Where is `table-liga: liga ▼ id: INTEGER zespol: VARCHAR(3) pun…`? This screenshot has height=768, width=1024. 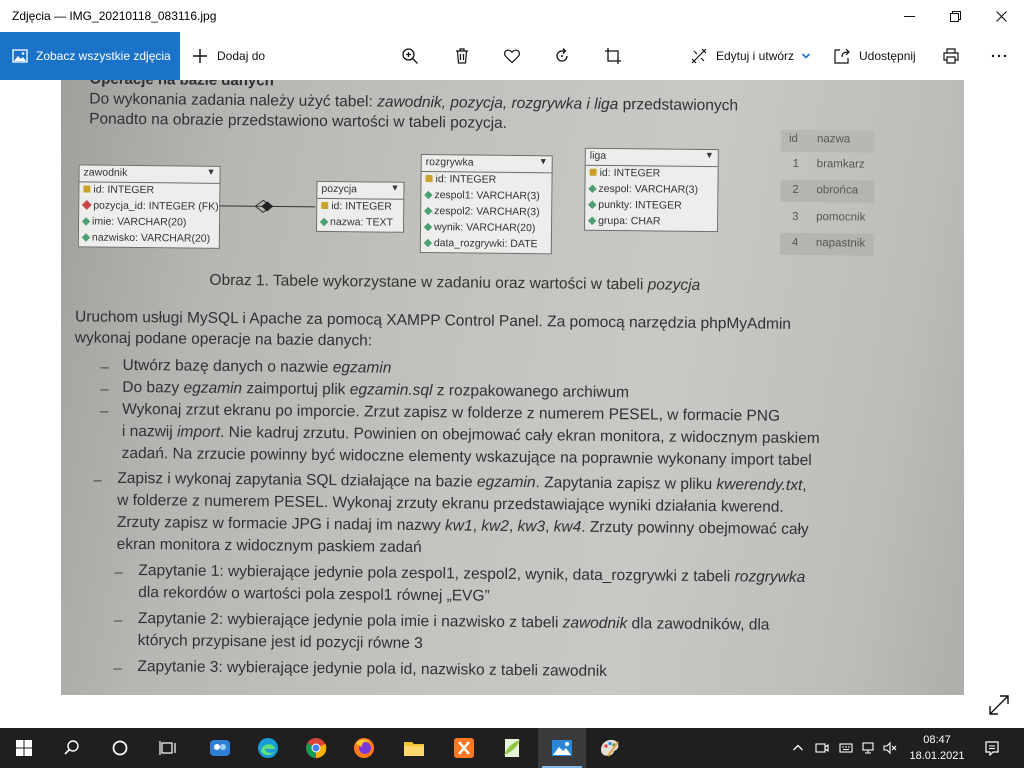
table-liga: liga ▼ id: INTEGER zespol: VARCHAR(3) pun… is located at coordinates (651, 190).